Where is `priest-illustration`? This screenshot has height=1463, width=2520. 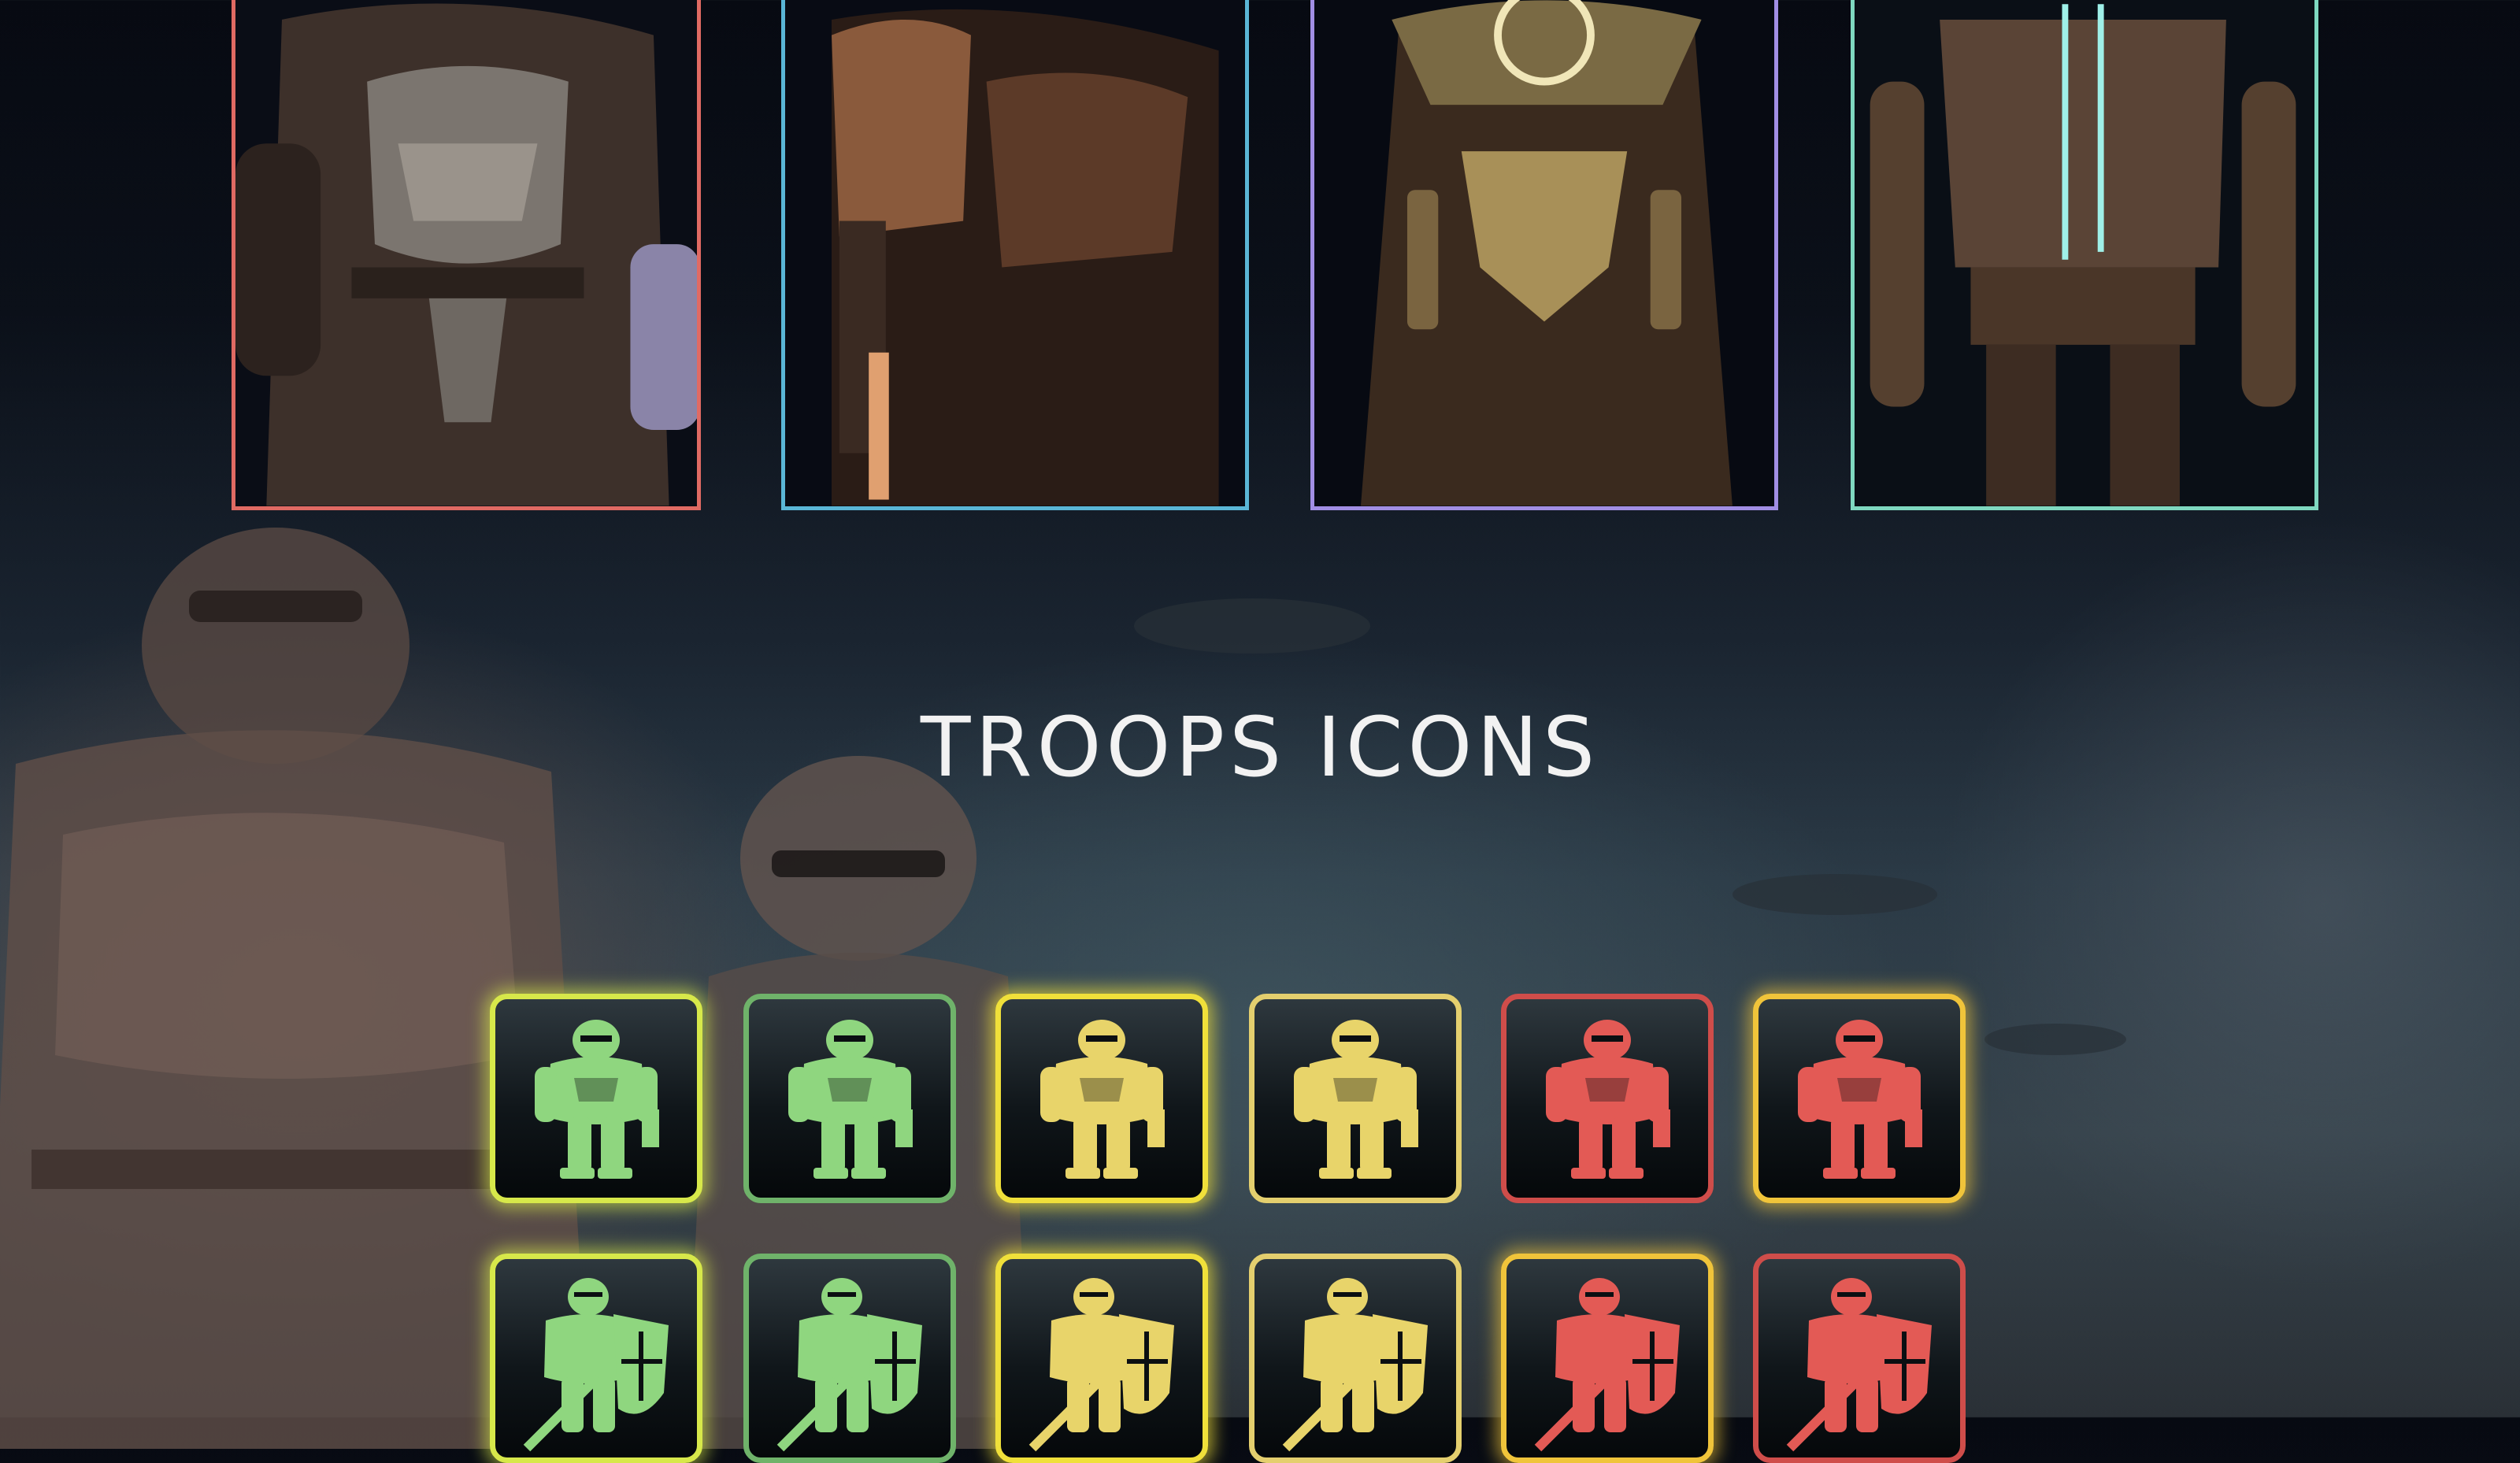 priest-illustration is located at coordinates (1544, 253).